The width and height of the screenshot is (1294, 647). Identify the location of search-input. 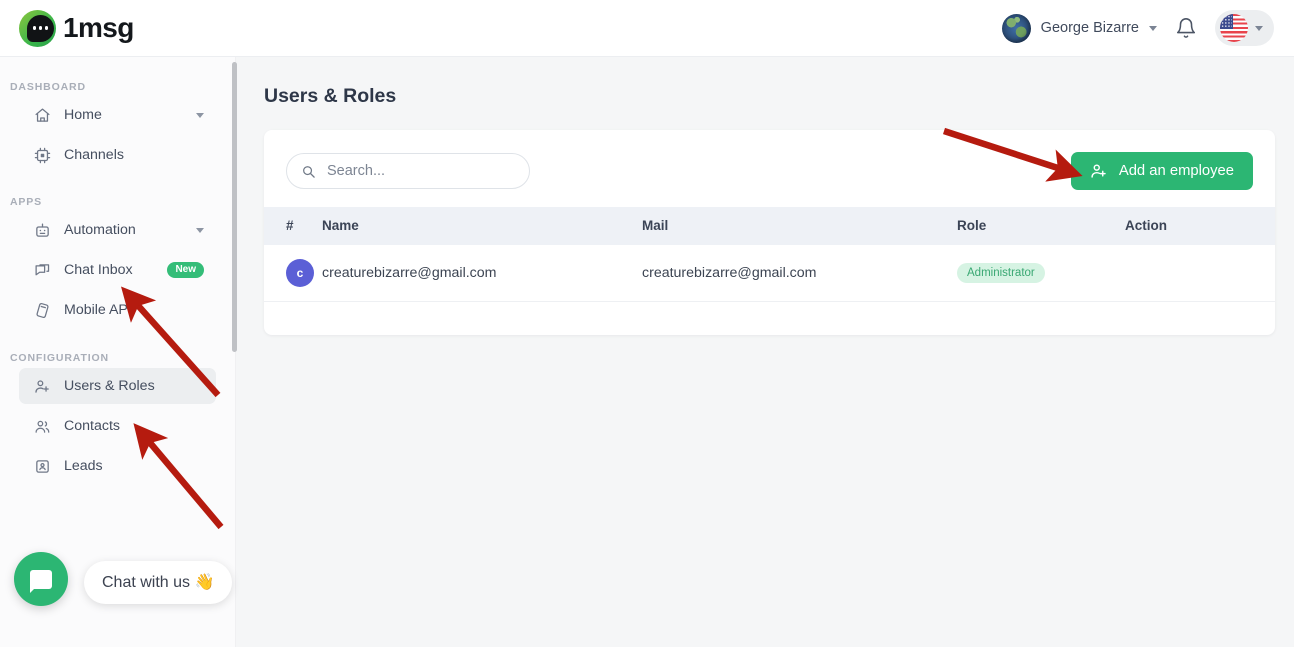
(421, 171).